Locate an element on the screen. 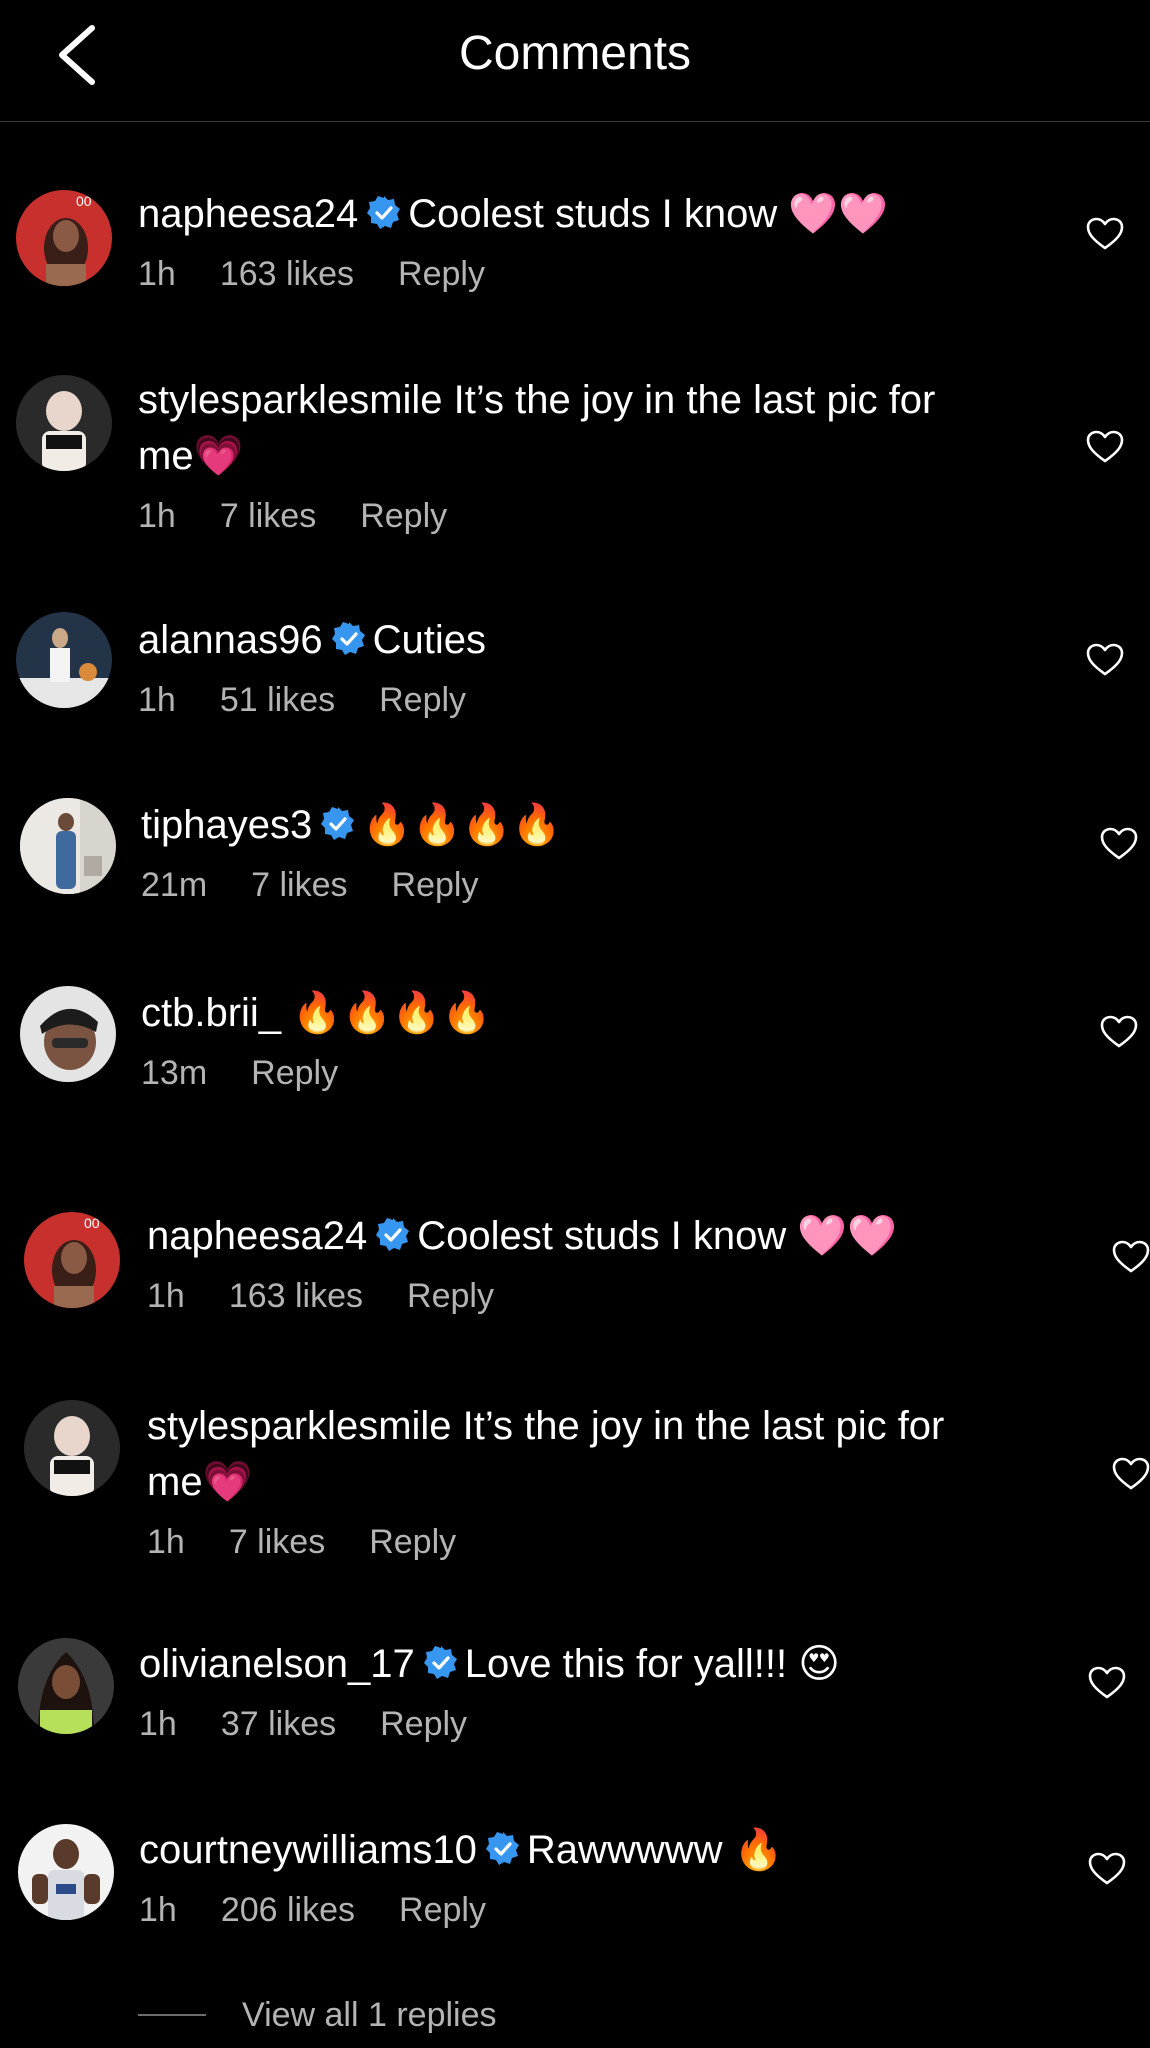 The width and height of the screenshot is (1150, 2048). view-replies-link: View all 1 replies is located at coordinates (317, 2015).